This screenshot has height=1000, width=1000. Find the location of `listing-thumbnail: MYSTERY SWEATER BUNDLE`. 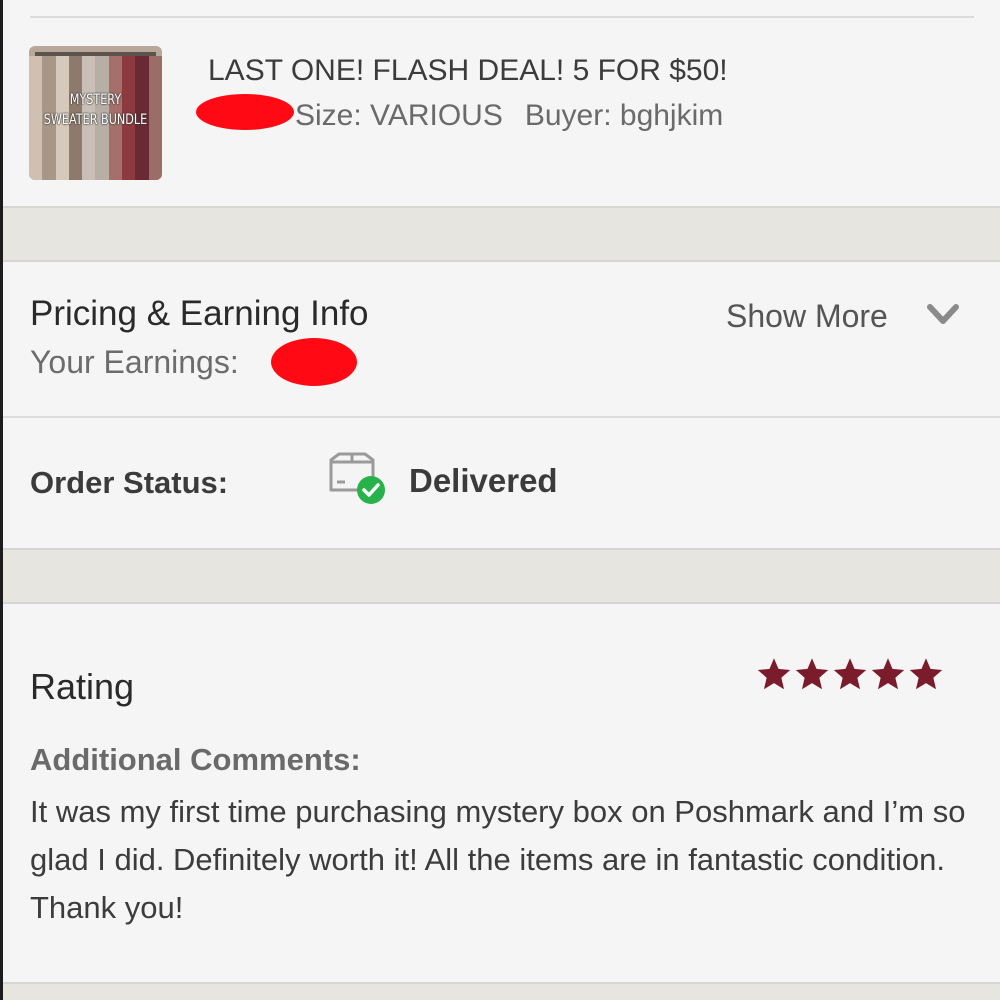

listing-thumbnail: MYSTERY SWEATER BUNDLE is located at coordinates (95, 113).